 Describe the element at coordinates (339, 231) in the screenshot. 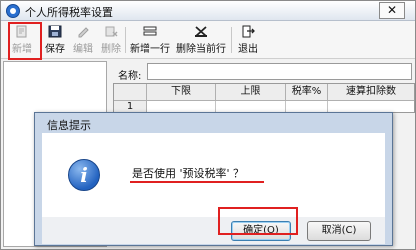

I see `cancel-button: 取消(C)` at that location.